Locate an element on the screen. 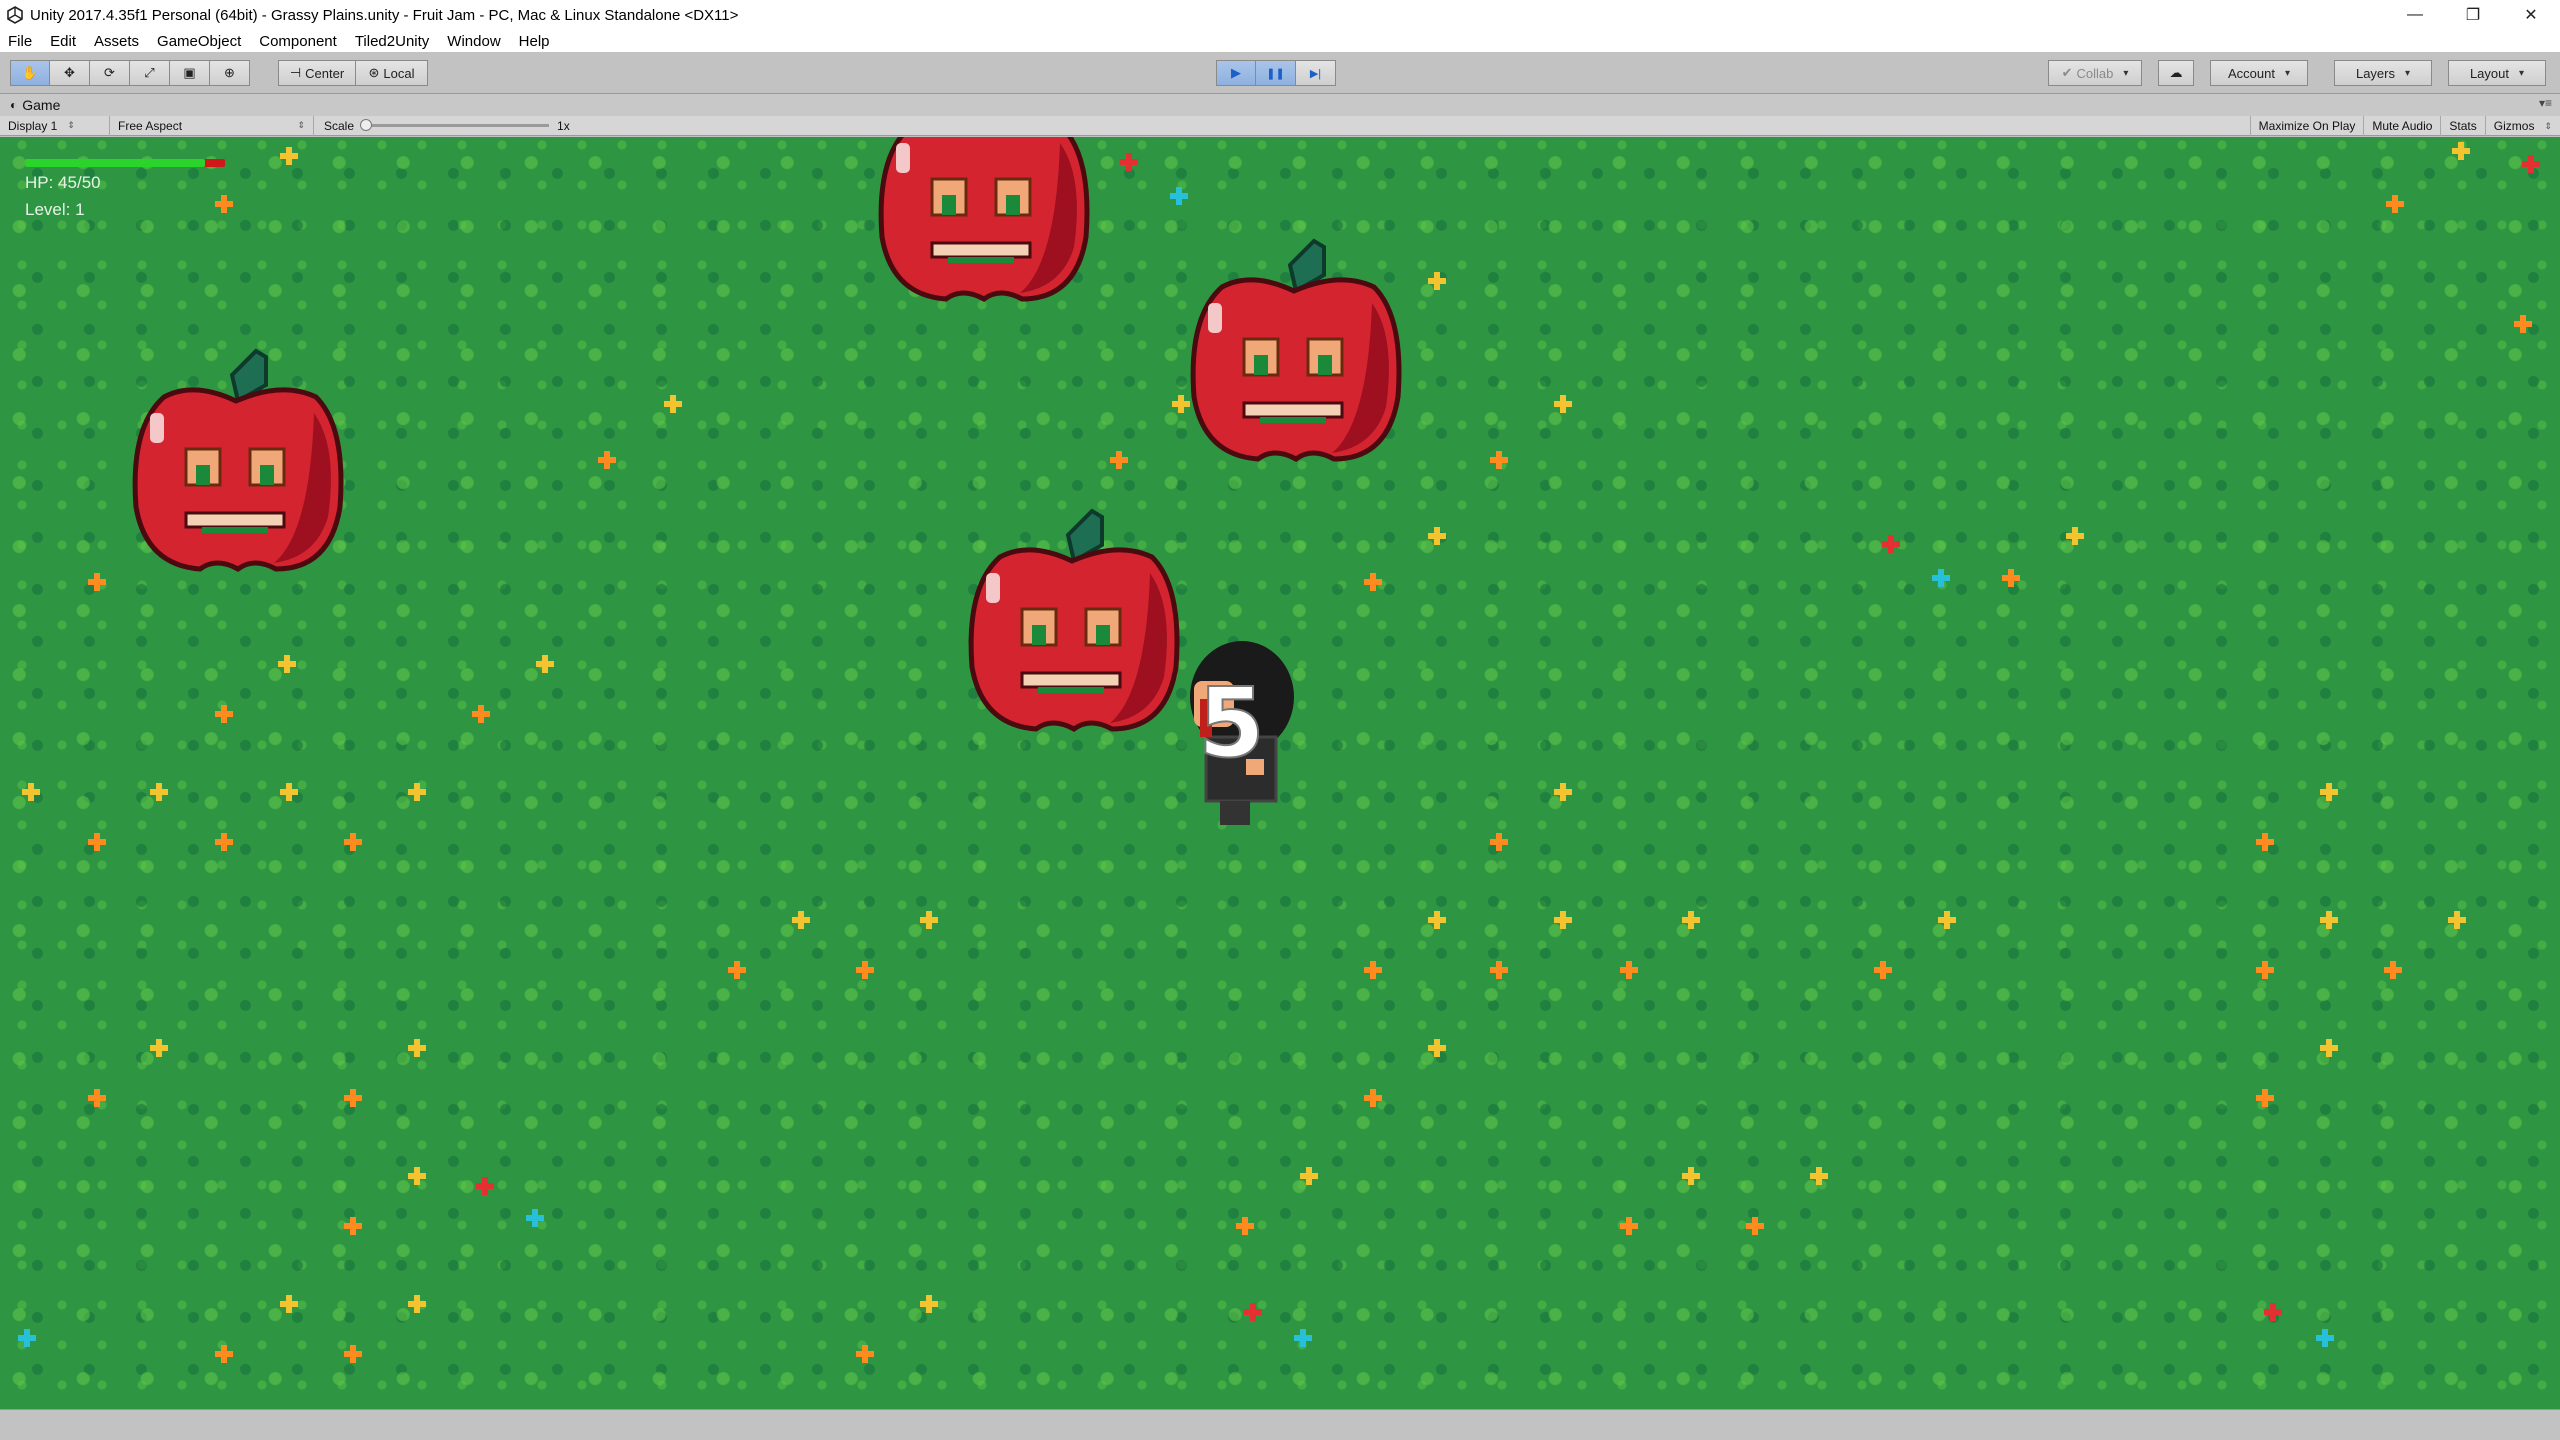  check-icon: ✔ is located at coordinates (2067, 72).